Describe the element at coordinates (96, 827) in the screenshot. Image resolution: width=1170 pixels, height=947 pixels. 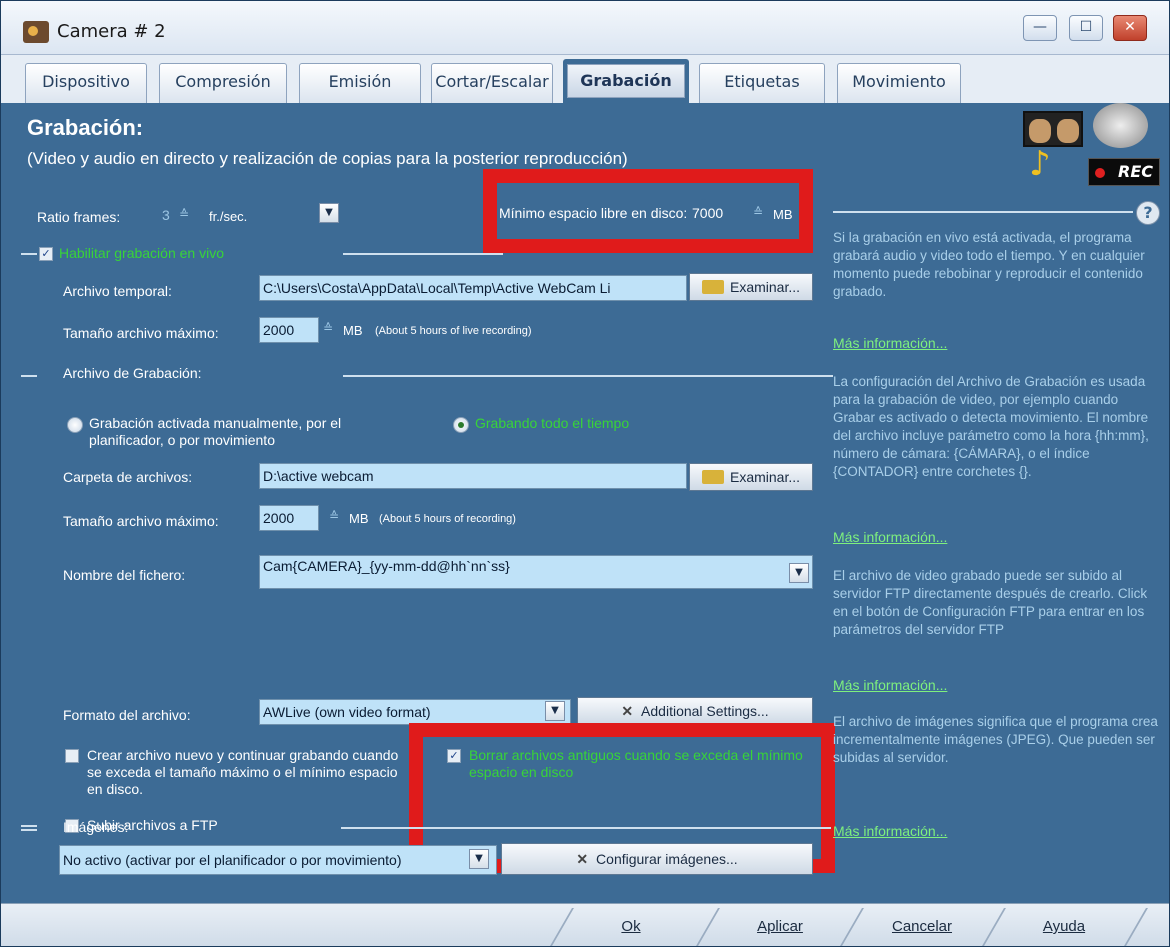
I see `images-section-label: Imágenes:` at that location.